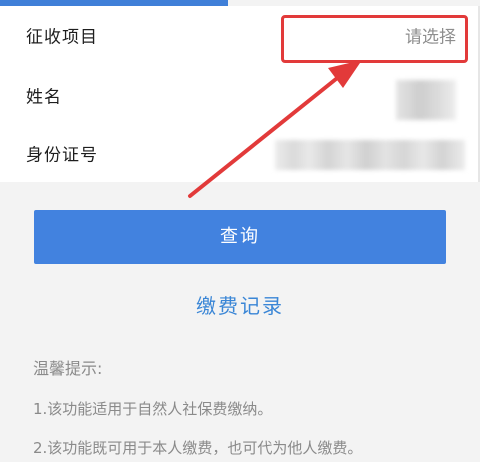  I want to click on query-button: 查询, so click(240, 237).